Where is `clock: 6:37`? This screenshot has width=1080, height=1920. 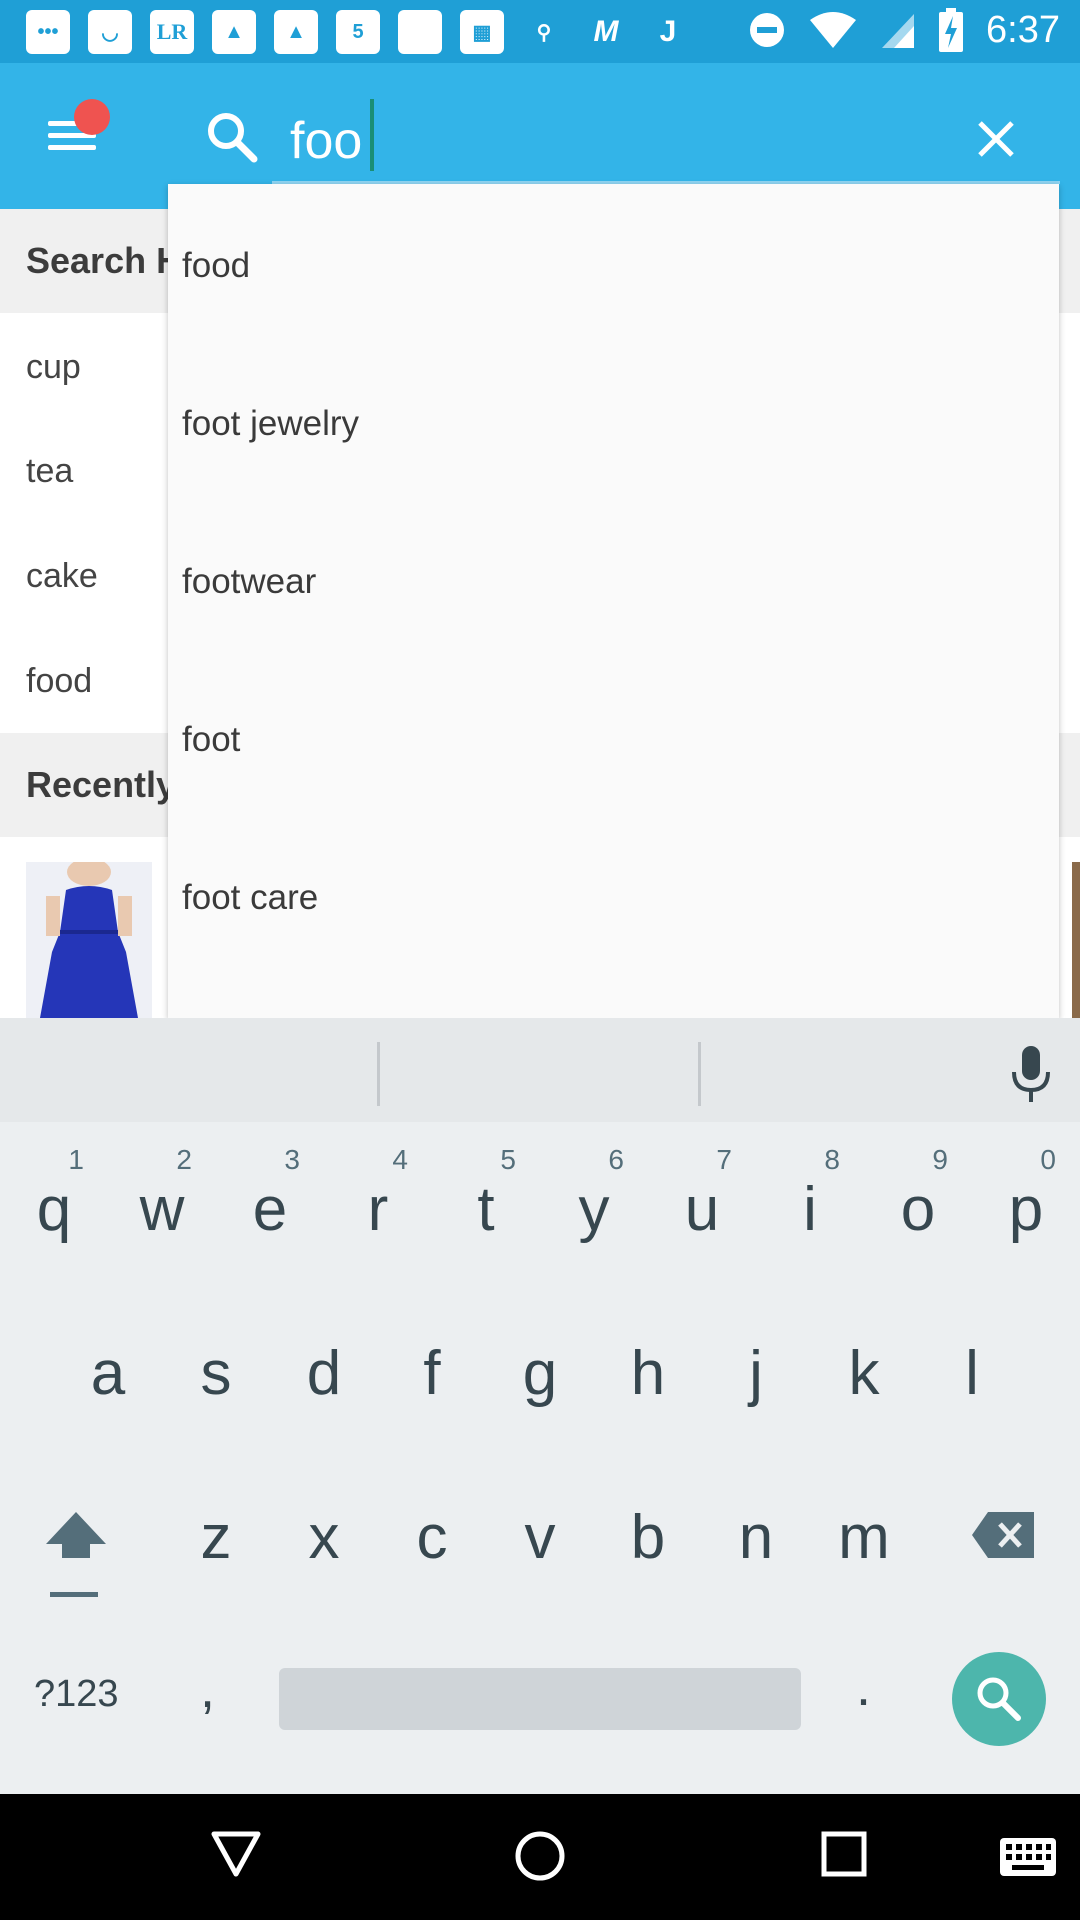
clock: 6:37 is located at coordinates (1023, 29).